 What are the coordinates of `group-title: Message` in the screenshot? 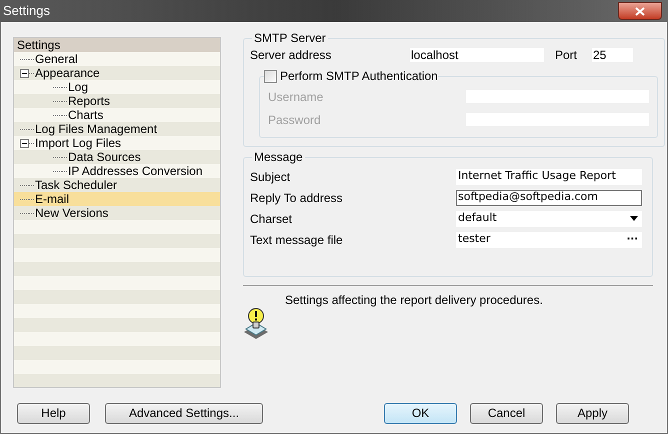 It's located at (278, 157).